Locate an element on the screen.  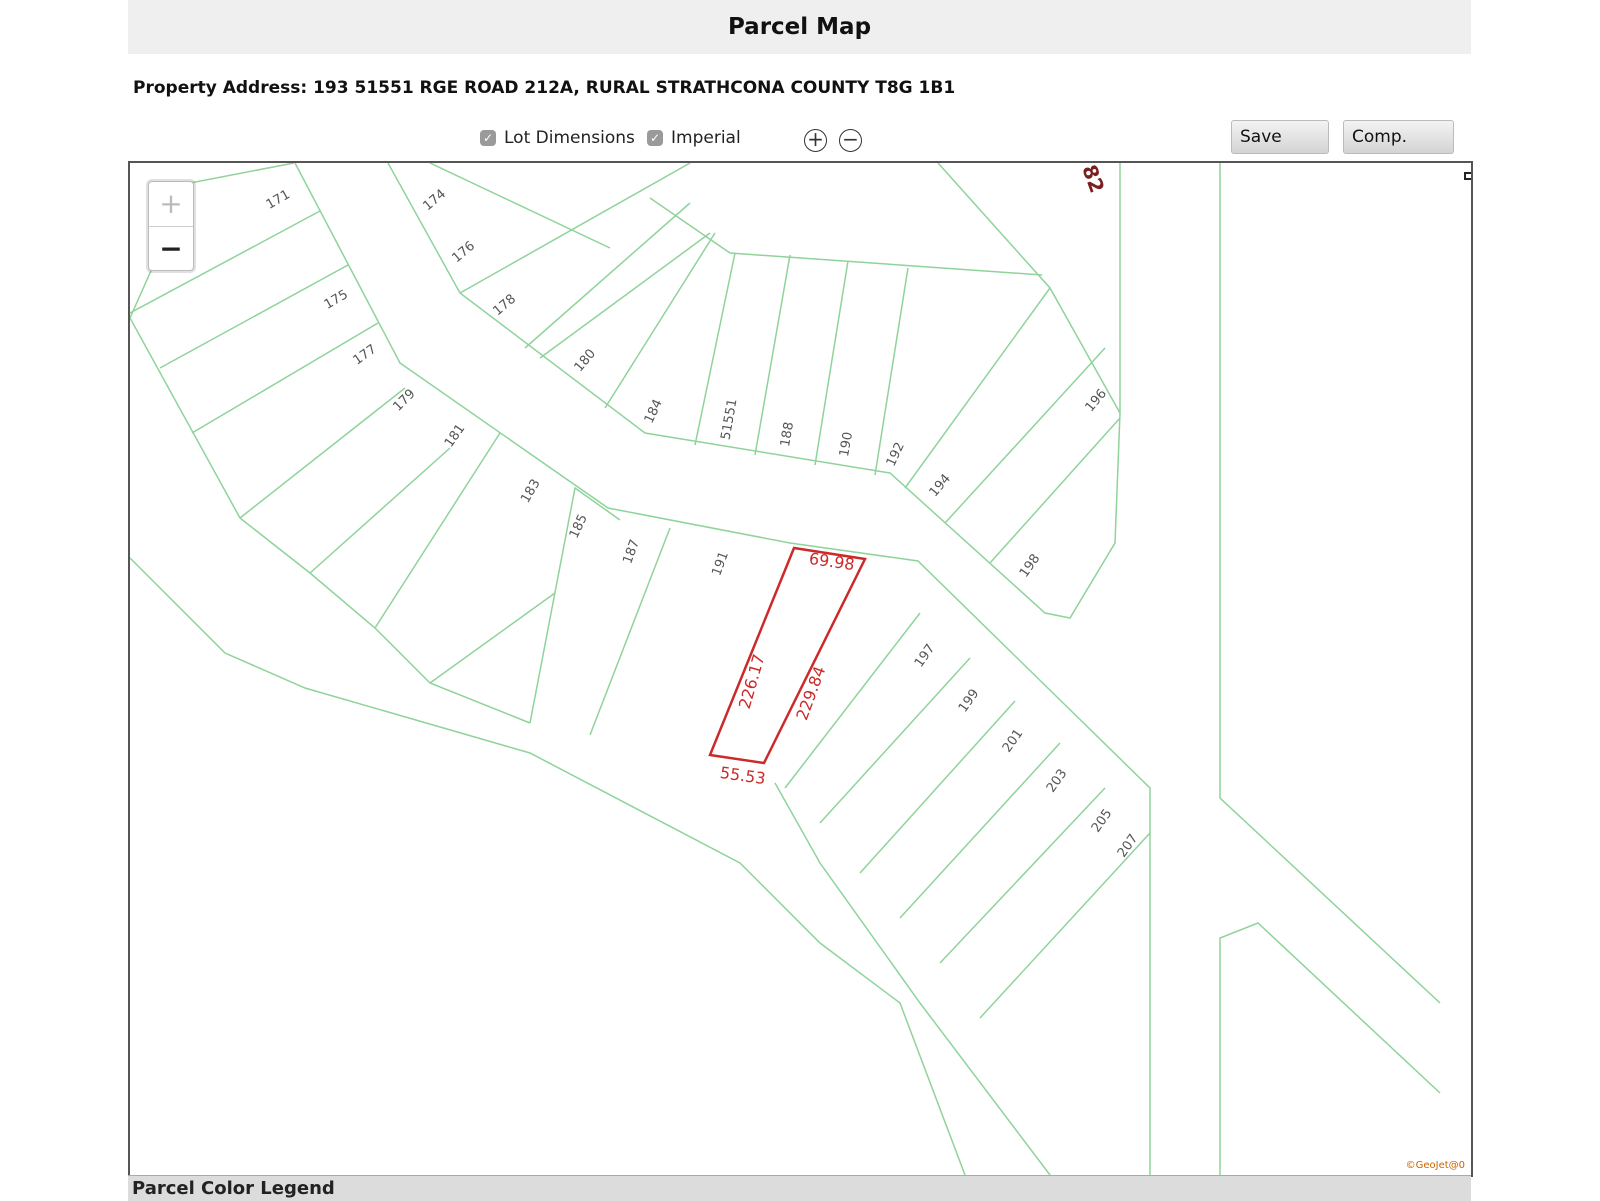
map-credit: ©GeoJet@0 is located at coordinates (1435, 1165).